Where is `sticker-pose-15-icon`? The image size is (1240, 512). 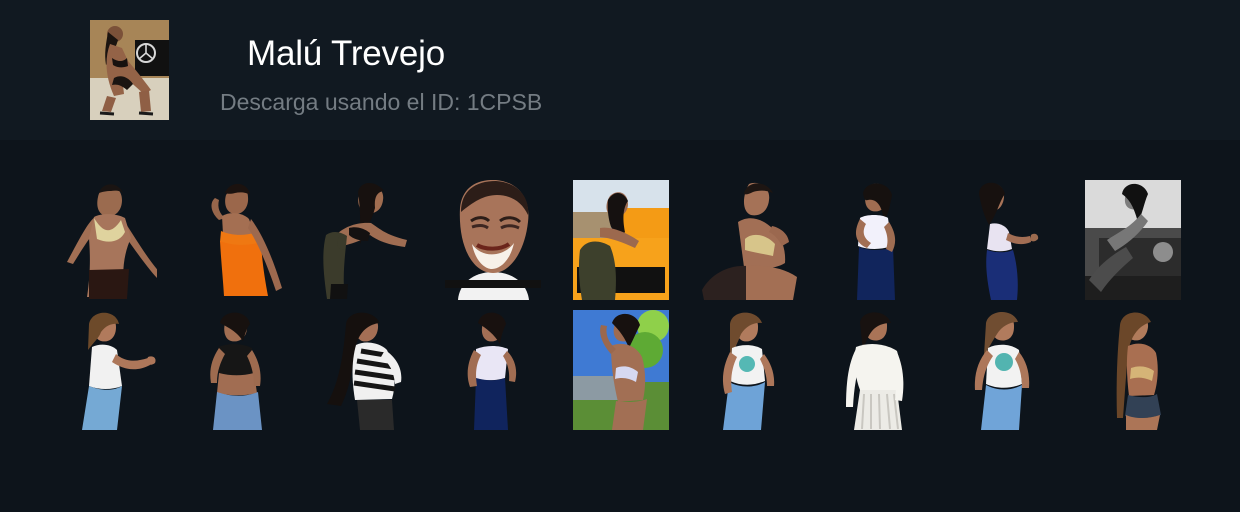 sticker-pose-15-icon is located at coordinates (749, 370).